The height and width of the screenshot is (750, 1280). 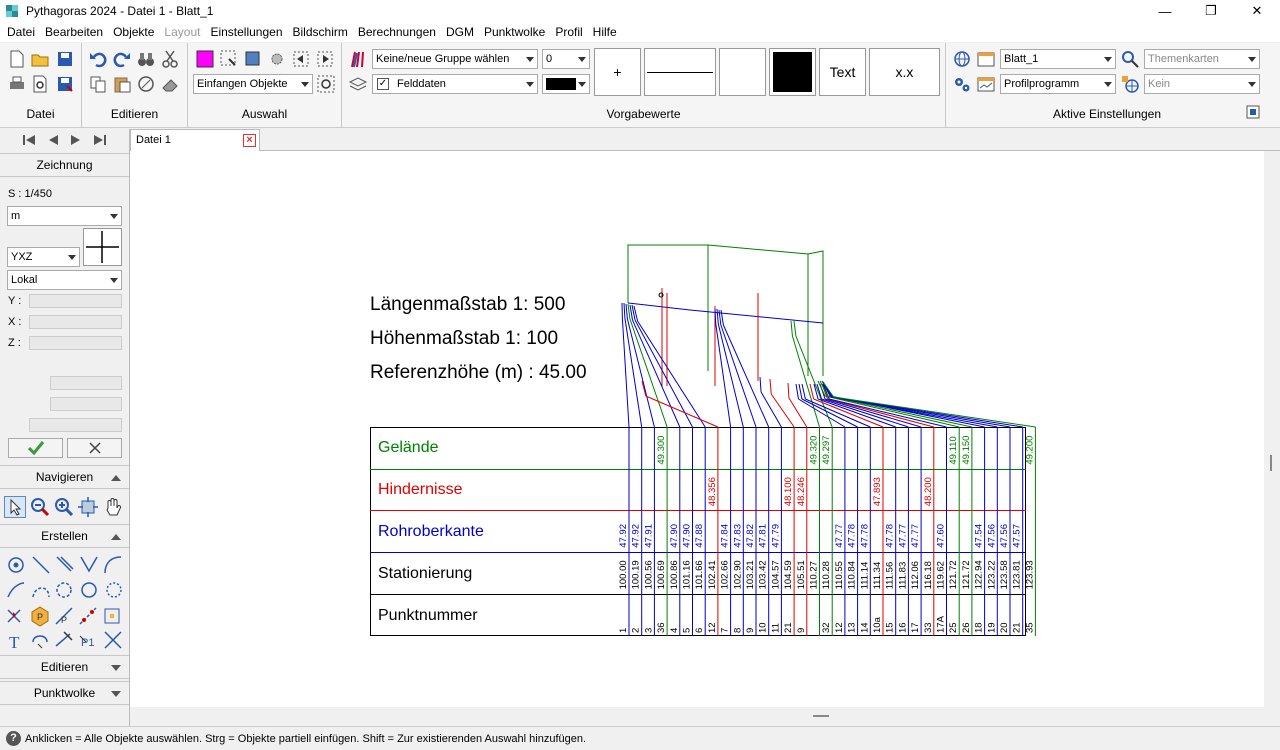 I want to click on text-tool-icon: T, so click(x=14, y=642).